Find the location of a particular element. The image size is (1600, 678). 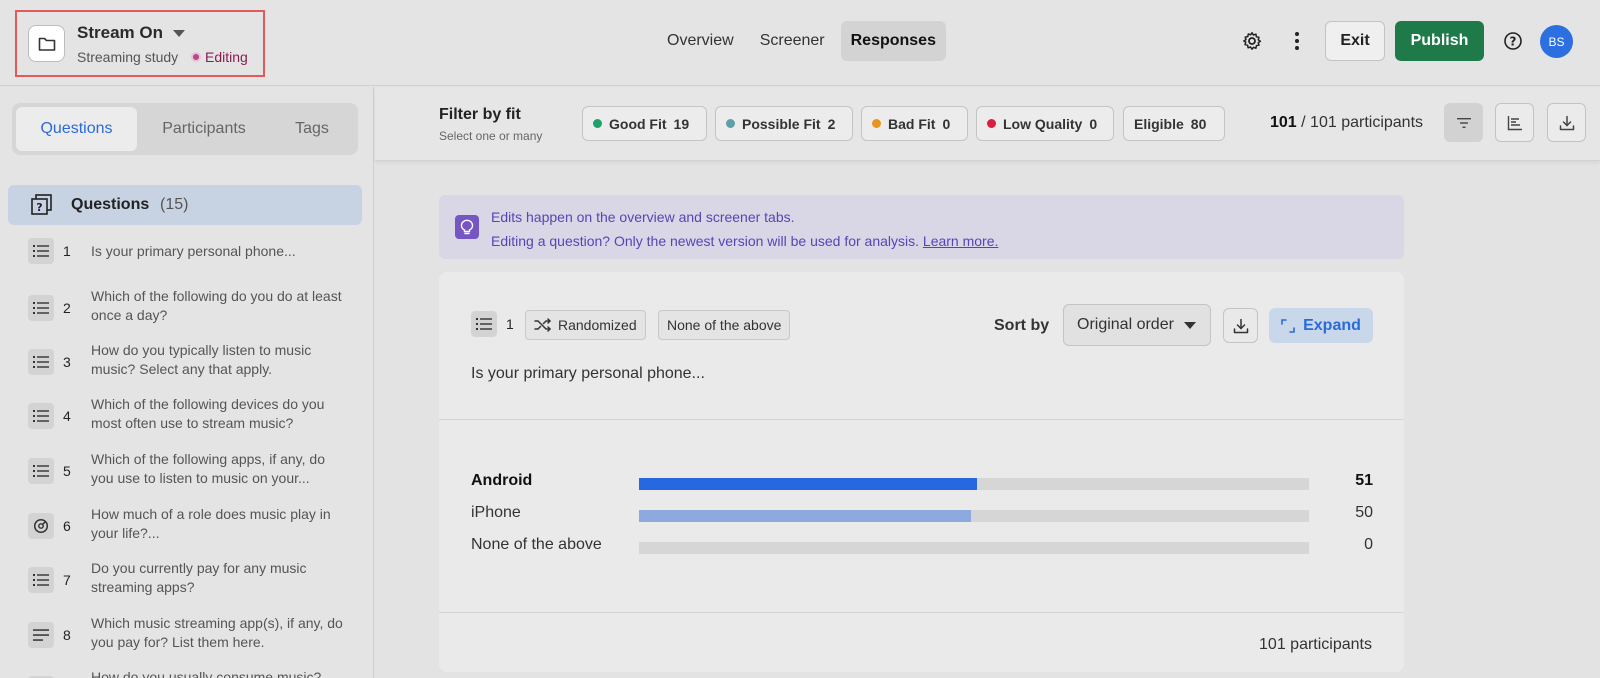

expand-button: Expand is located at coordinates (1321, 325).